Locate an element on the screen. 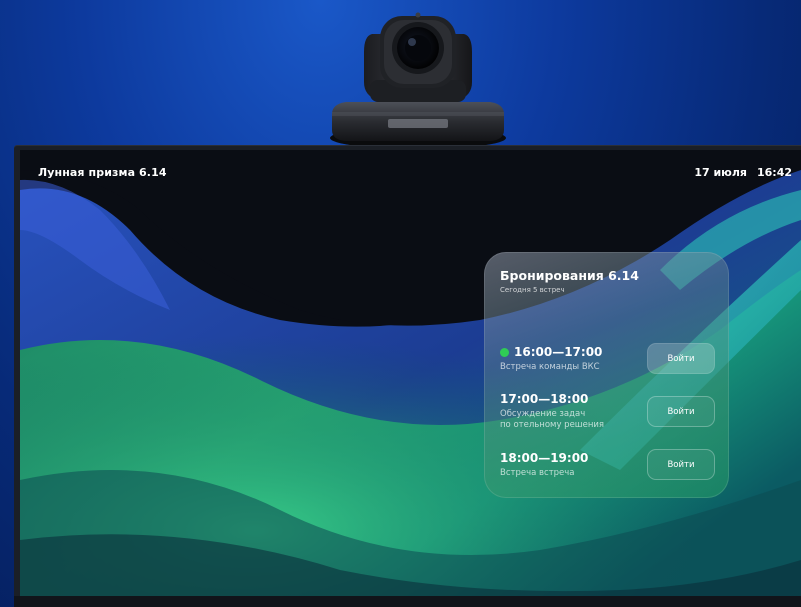 This screenshot has height=607, width=801. panel-subtitle: Сегодня 5 встреч is located at coordinates (532, 290).